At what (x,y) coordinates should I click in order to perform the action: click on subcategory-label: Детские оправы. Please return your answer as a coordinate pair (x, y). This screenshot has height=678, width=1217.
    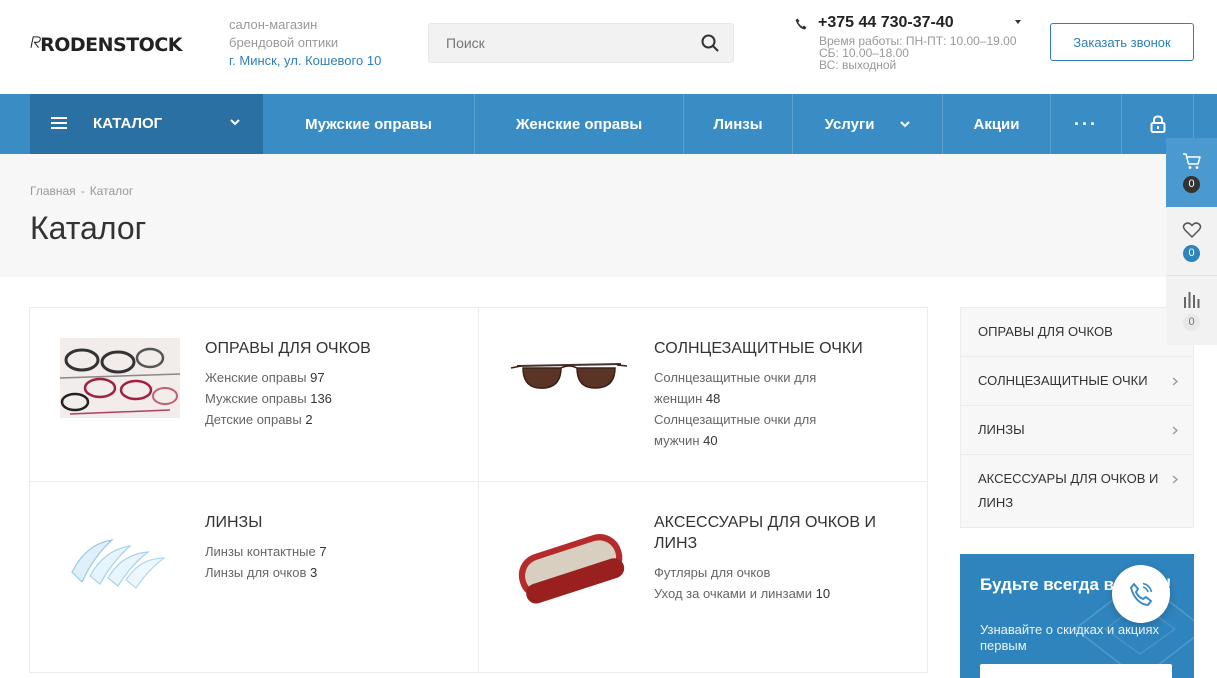
    Looking at the image, I should click on (253, 419).